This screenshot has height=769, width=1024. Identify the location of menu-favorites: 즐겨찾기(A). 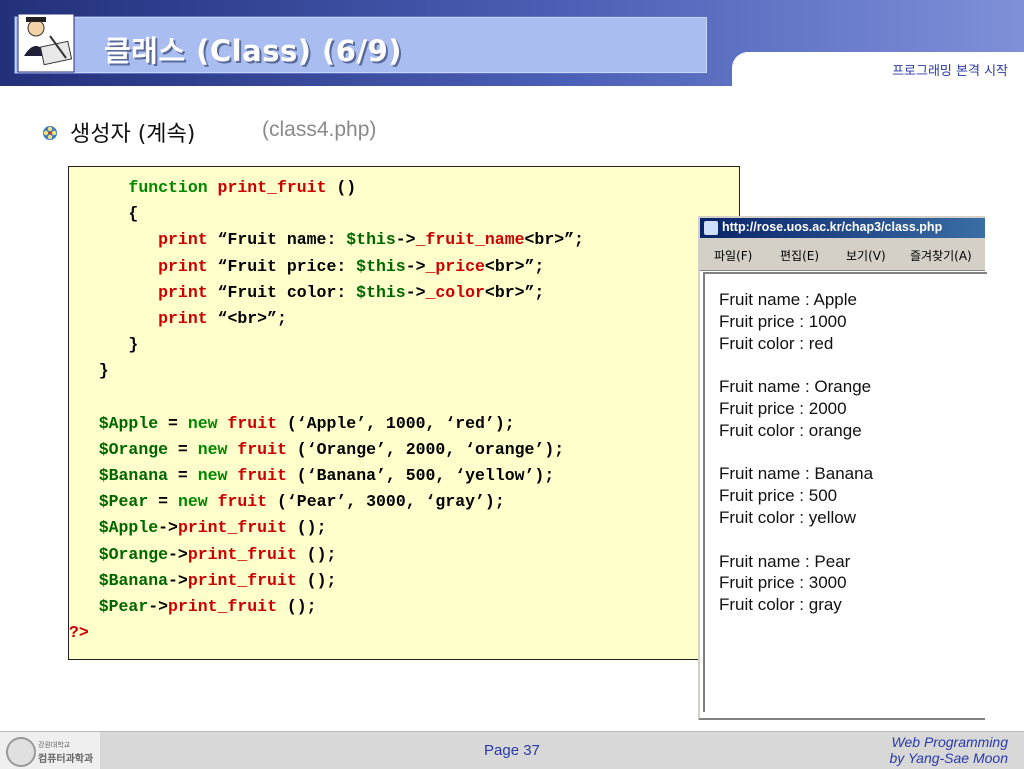
(941, 255).